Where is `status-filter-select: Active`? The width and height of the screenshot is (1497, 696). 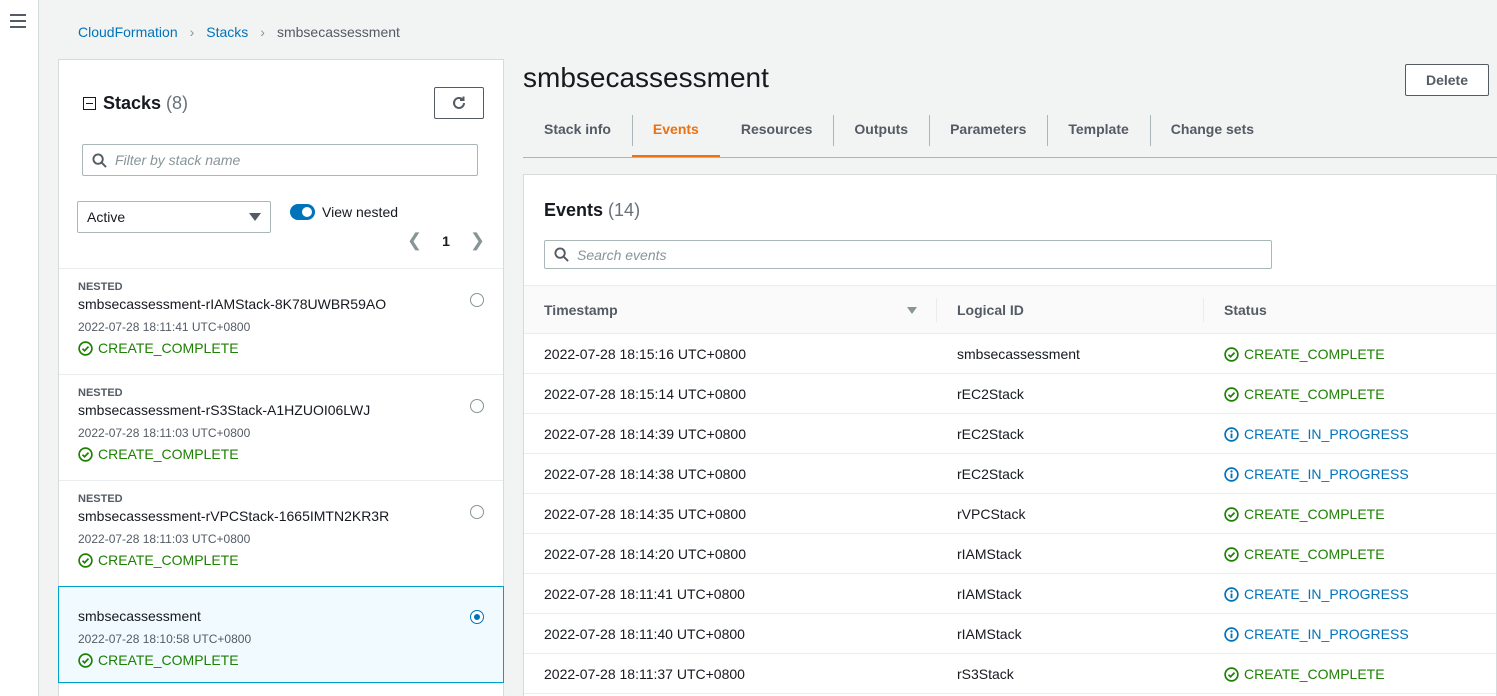
status-filter-select: Active is located at coordinates (174, 217).